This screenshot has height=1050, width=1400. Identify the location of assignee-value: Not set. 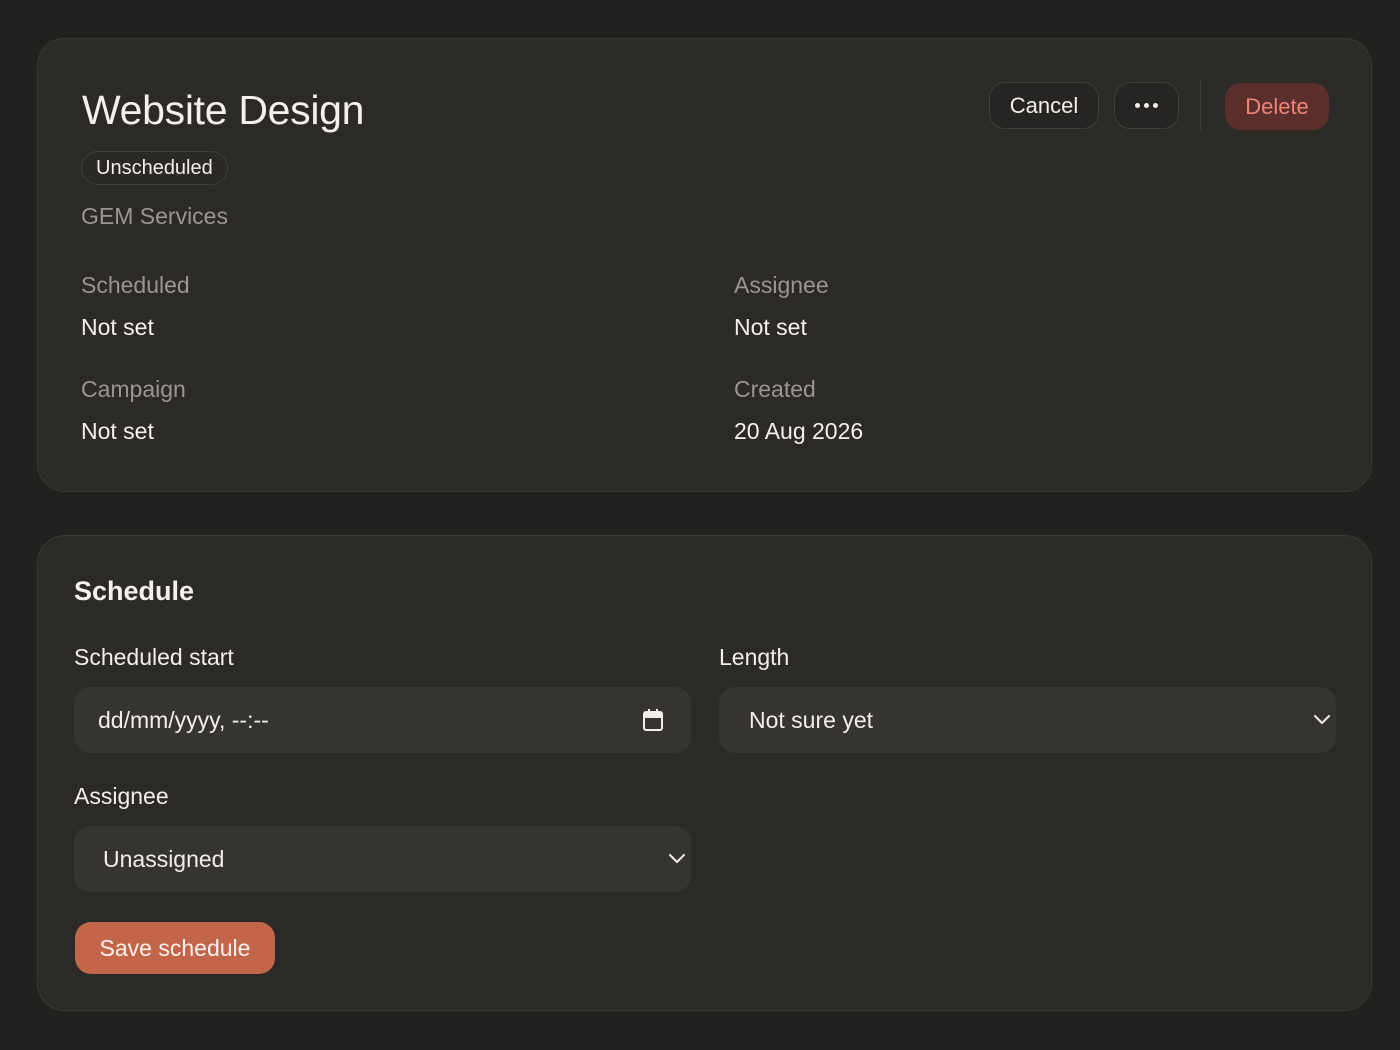
(770, 327).